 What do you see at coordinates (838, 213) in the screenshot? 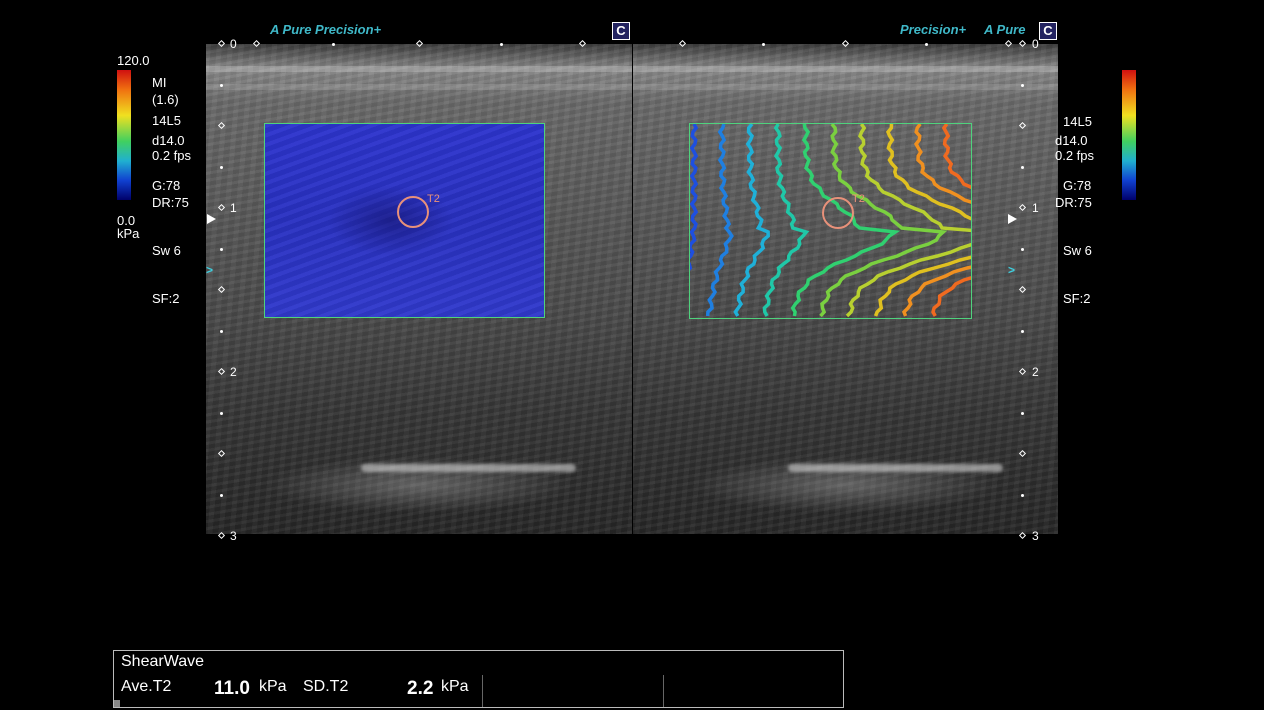
I see `roi-circle-right` at bounding box center [838, 213].